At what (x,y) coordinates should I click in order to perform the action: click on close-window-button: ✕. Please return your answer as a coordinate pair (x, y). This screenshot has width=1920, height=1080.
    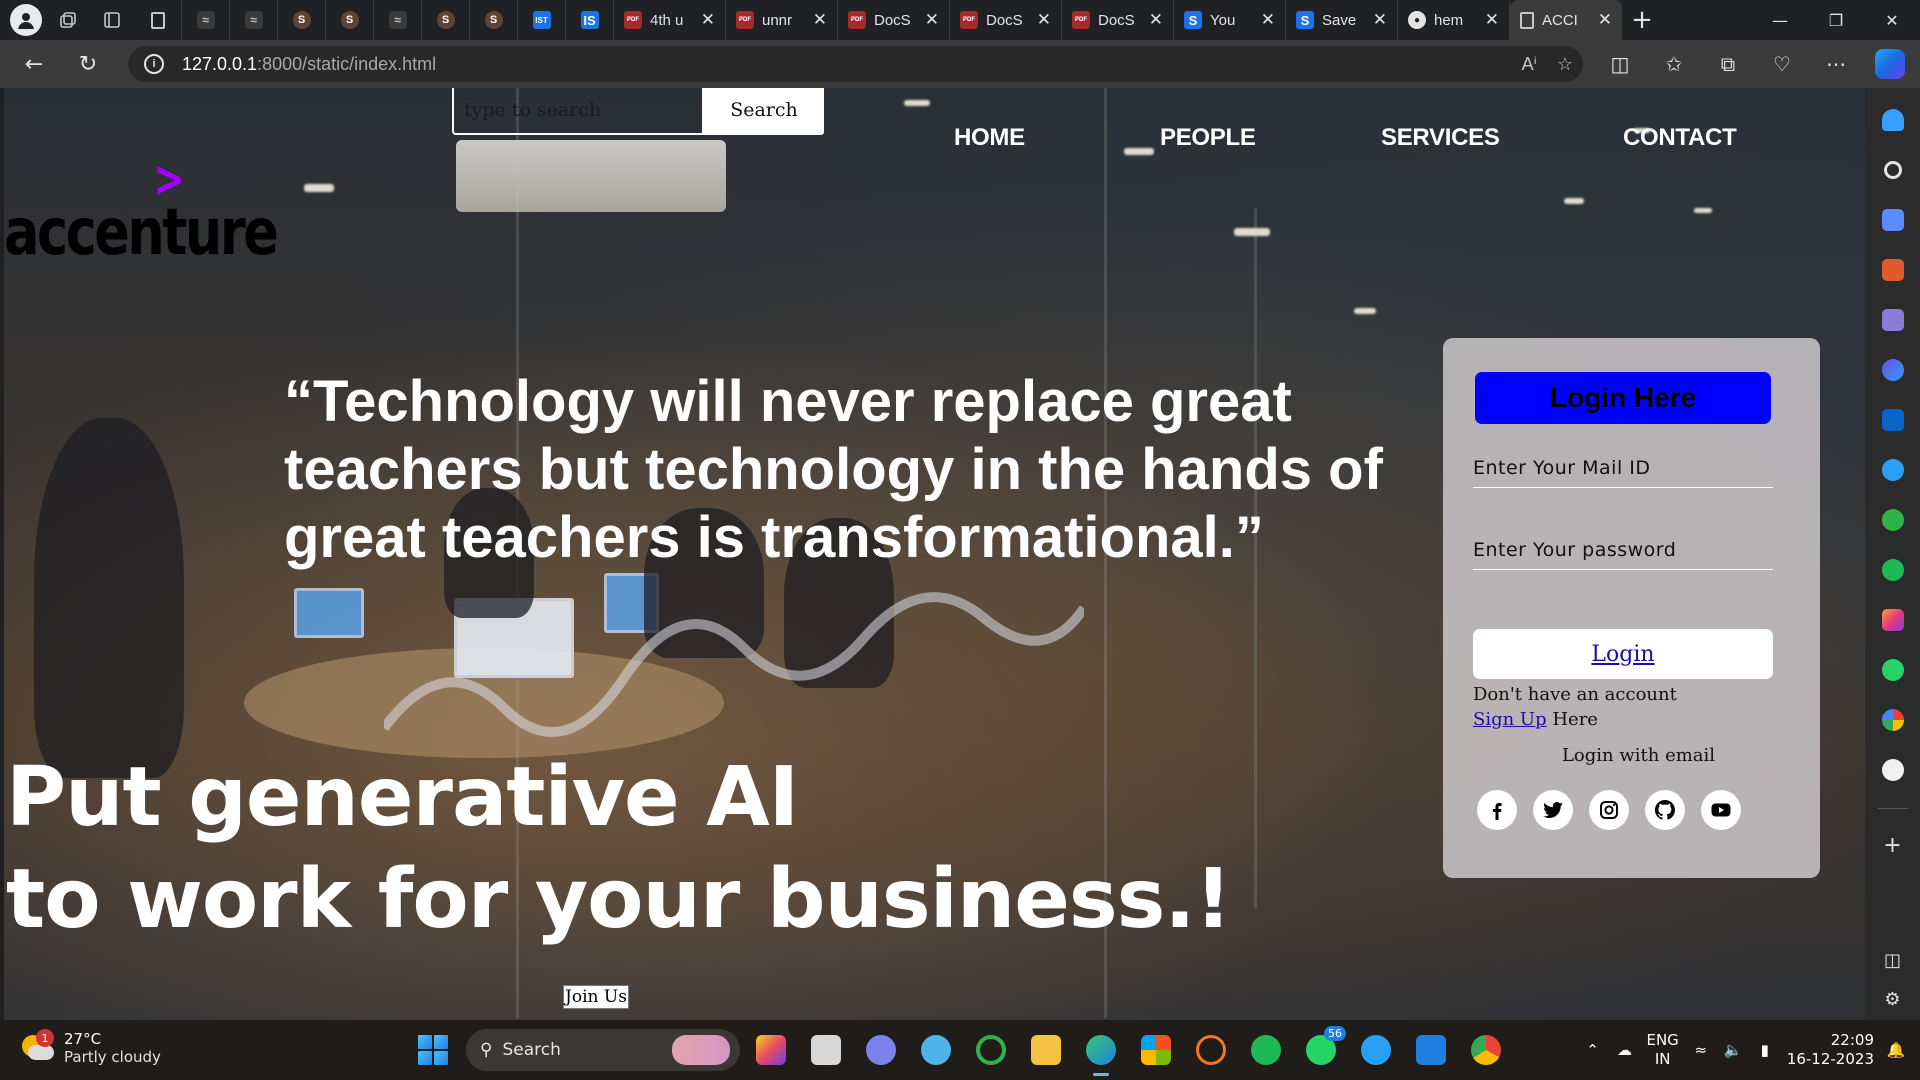
    Looking at the image, I should click on (1892, 20).